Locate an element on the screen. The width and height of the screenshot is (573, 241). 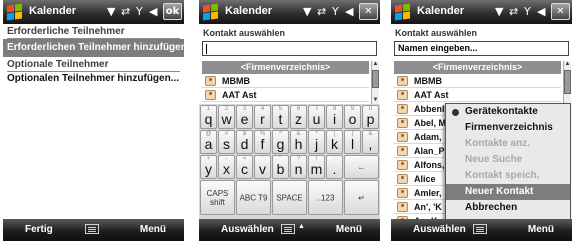
input-selector-arrow-icon: ▲ is located at coordinates (301, 226).